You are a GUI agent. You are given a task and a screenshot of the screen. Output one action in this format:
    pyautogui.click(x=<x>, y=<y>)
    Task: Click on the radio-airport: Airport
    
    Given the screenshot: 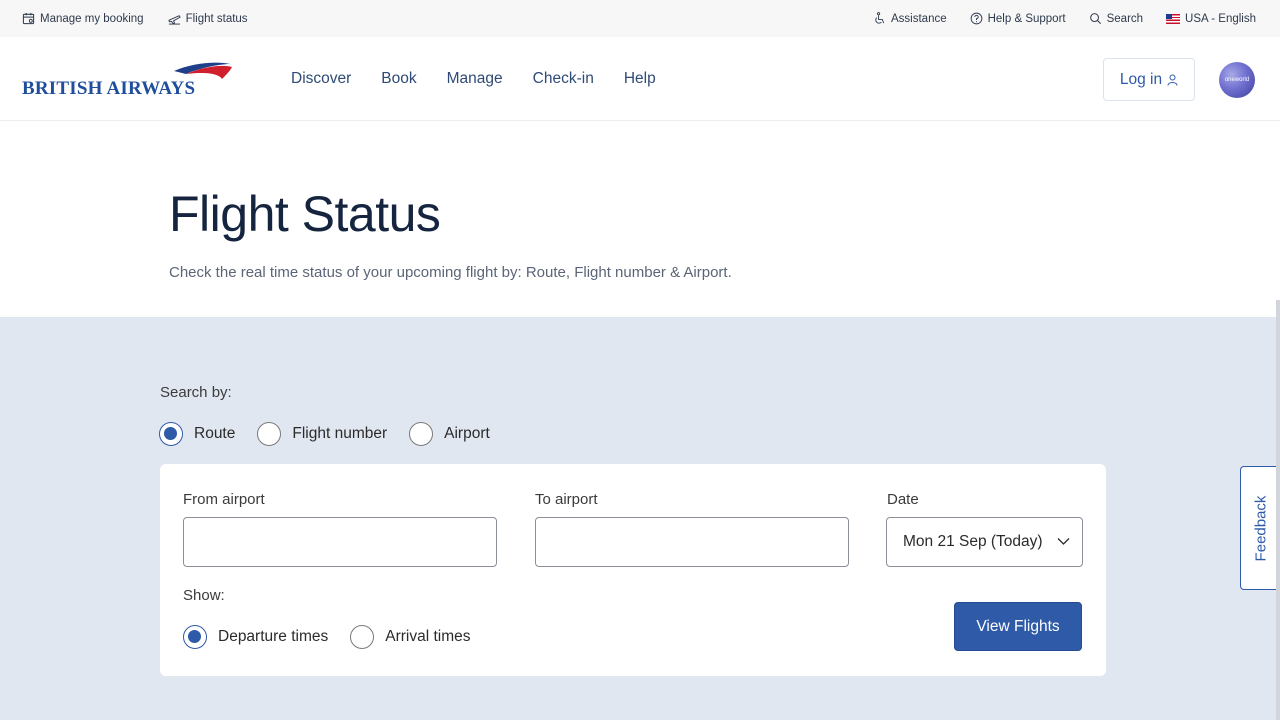 What is the action you would take?
    pyautogui.click(x=449, y=434)
    